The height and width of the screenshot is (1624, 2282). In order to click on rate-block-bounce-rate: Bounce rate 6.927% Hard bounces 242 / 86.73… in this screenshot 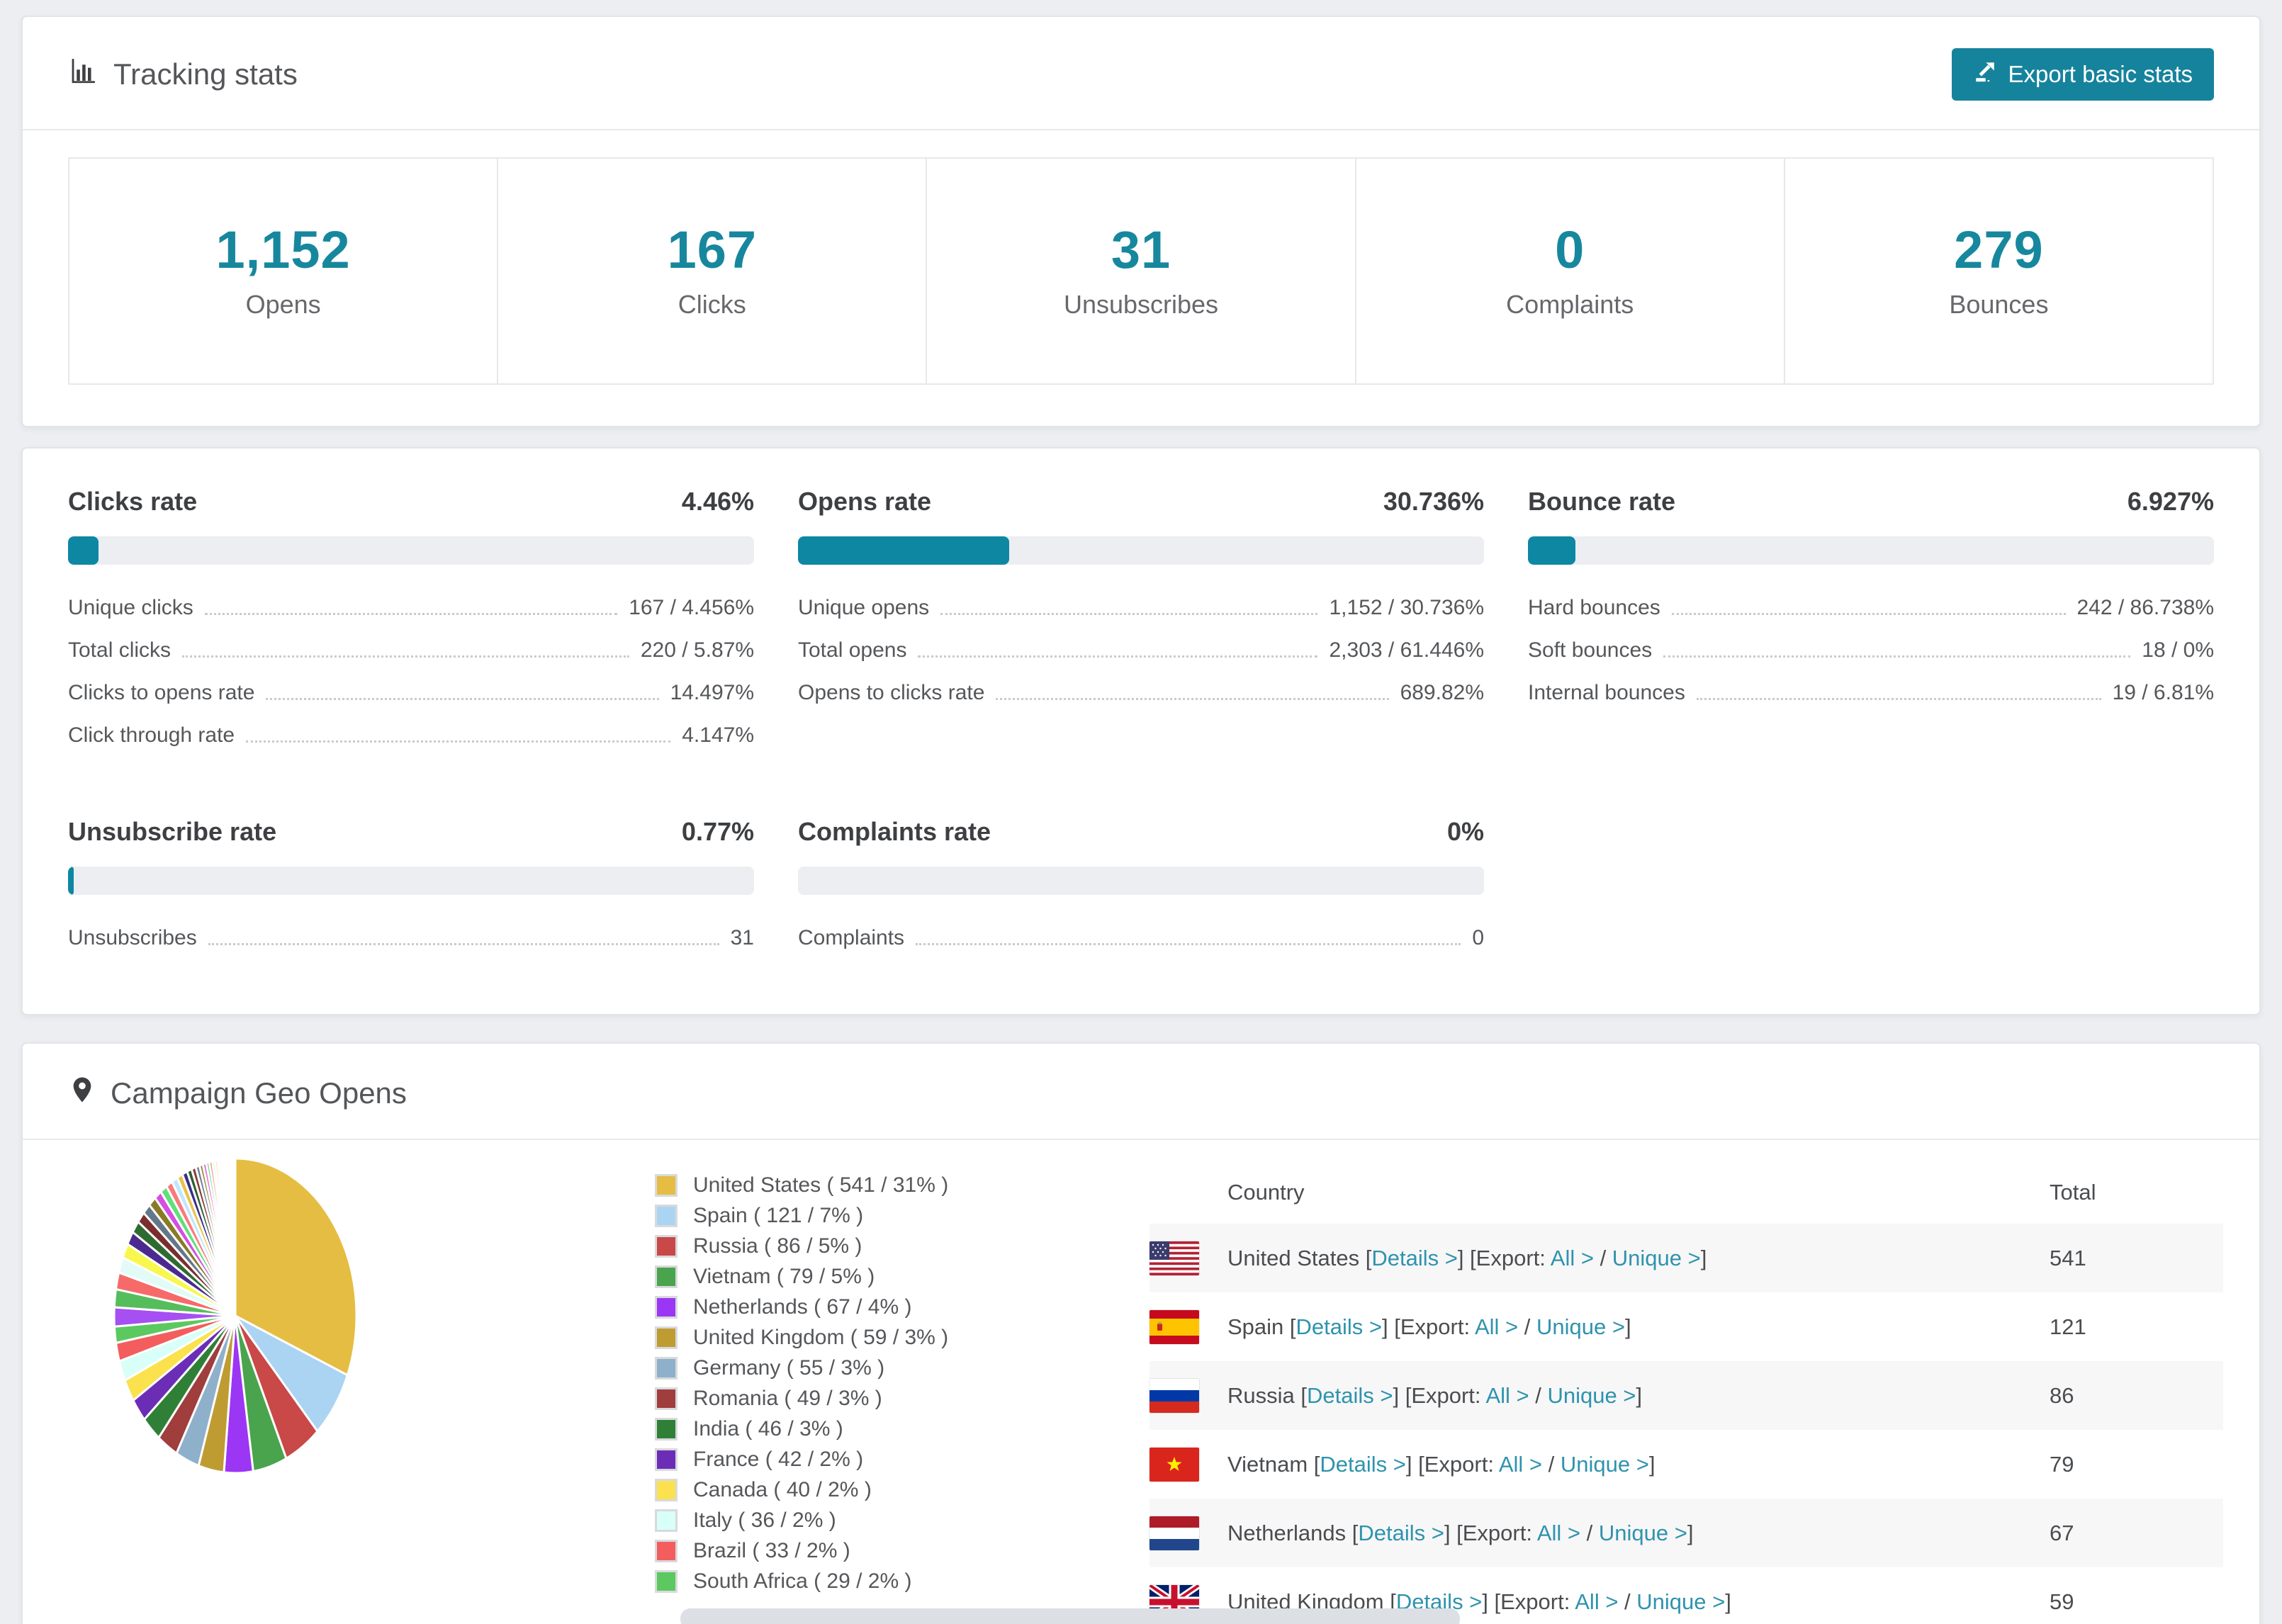, I will do `click(1871, 627)`.